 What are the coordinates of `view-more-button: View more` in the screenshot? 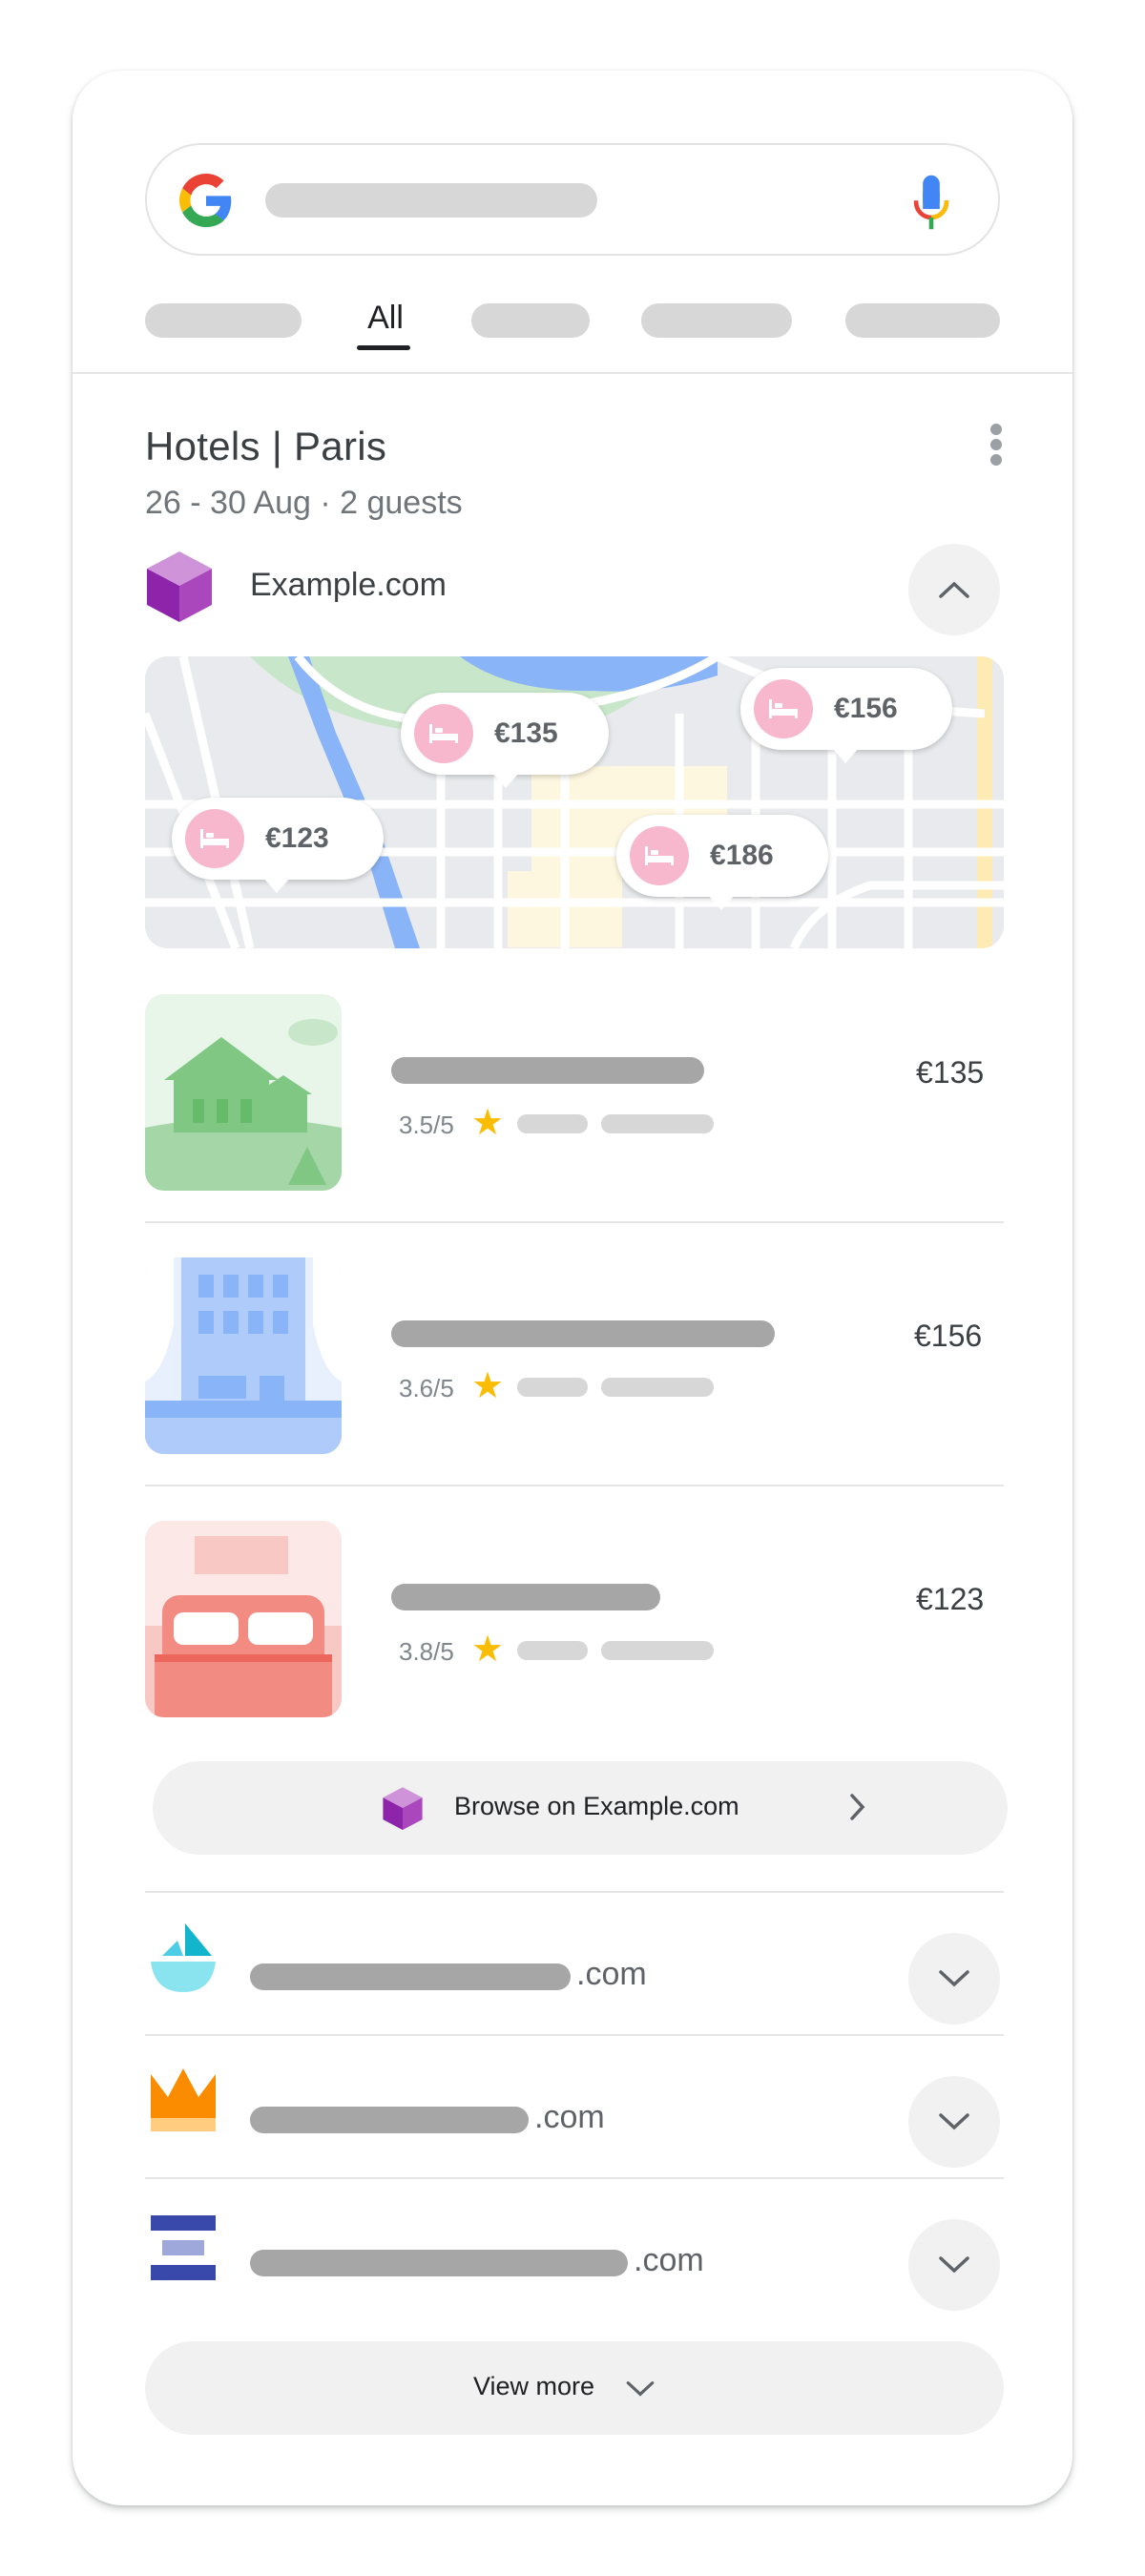 It's located at (574, 2388).